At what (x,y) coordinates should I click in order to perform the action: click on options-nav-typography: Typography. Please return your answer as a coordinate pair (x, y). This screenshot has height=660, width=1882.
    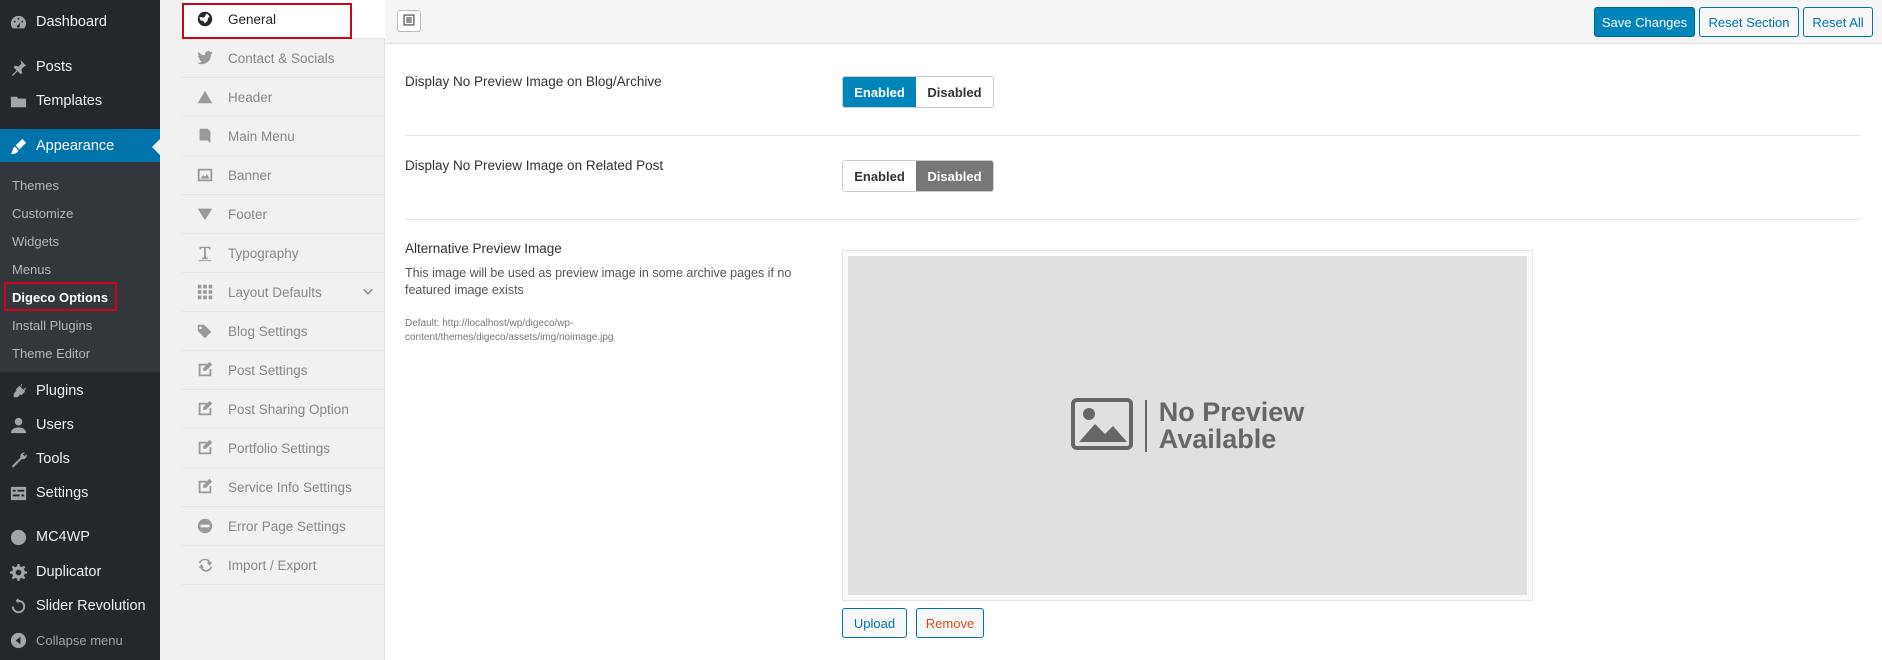
    Looking at the image, I should click on (283, 253).